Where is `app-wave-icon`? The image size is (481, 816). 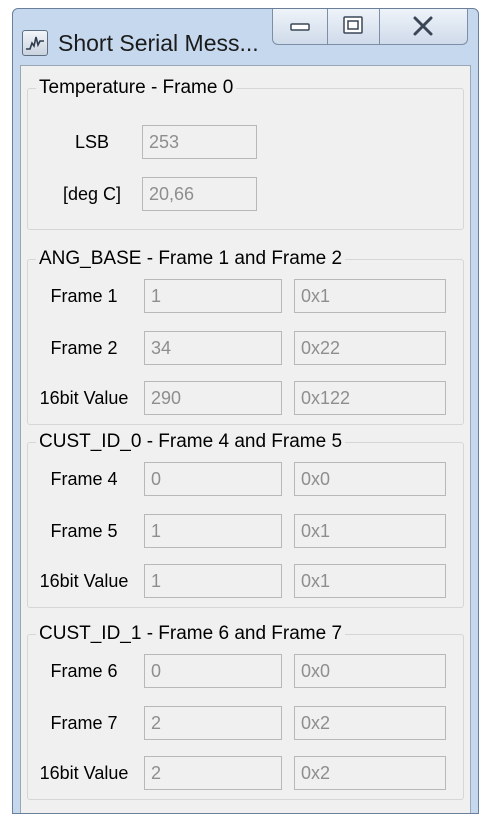
app-wave-icon is located at coordinates (35, 43).